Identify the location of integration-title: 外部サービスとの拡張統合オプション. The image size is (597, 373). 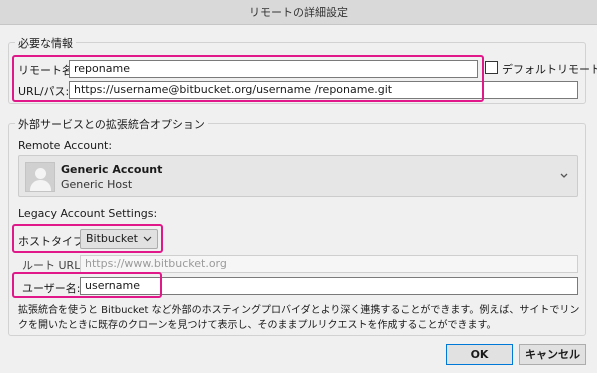
(111, 124).